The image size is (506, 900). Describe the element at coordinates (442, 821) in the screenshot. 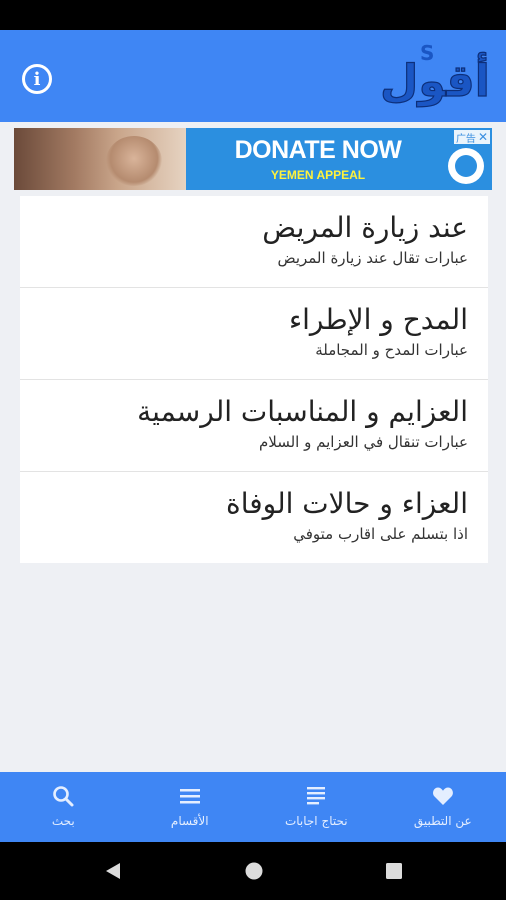

I see `nav-about-label: عن التطبيق` at that location.